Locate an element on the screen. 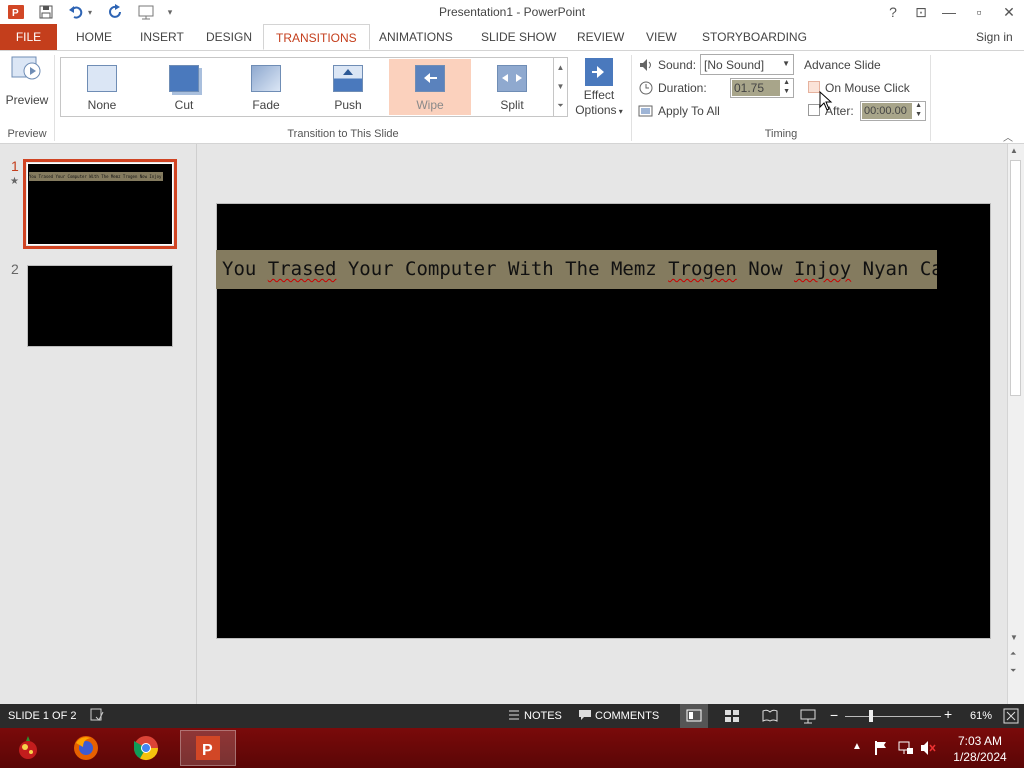 This screenshot has height=768, width=1024. reading-view-icon is located at coordinates (770, 717).